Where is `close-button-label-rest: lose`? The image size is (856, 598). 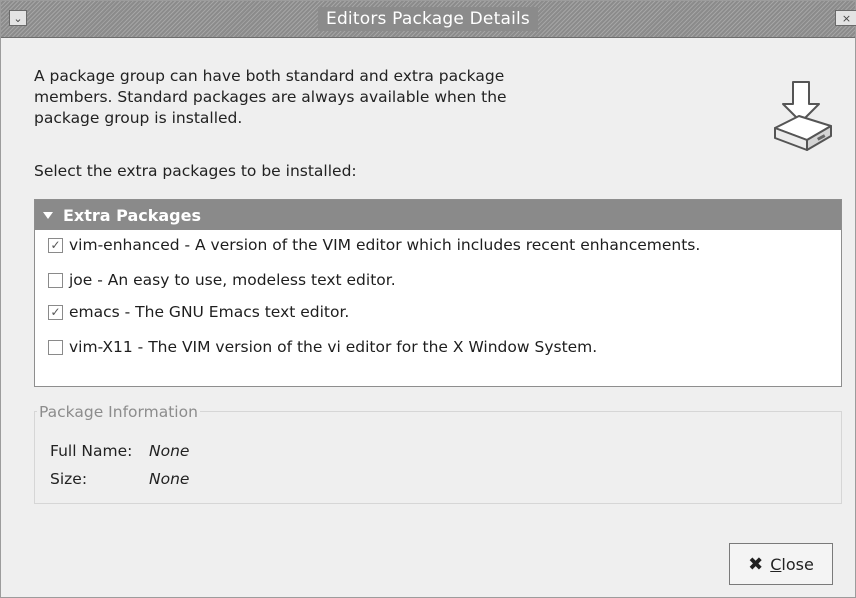 close-button-label-rest: lose is located at coordinates (797, 564).